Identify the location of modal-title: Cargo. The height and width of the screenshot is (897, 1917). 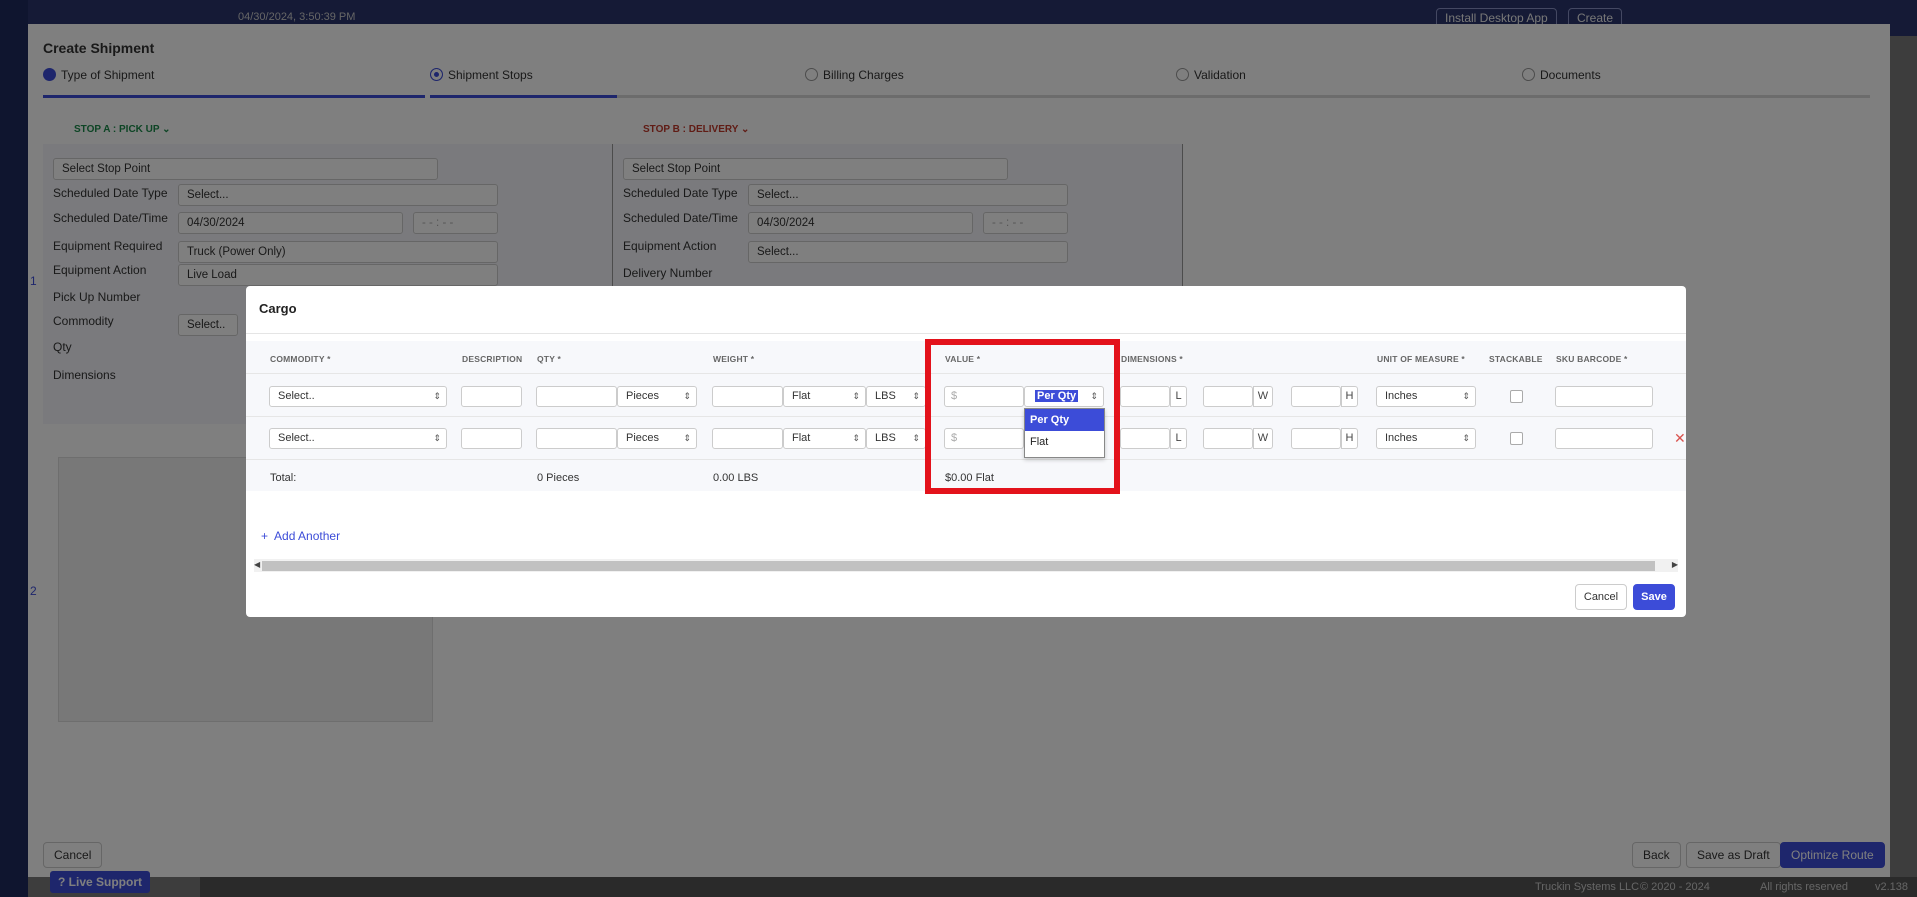
(278, 308).